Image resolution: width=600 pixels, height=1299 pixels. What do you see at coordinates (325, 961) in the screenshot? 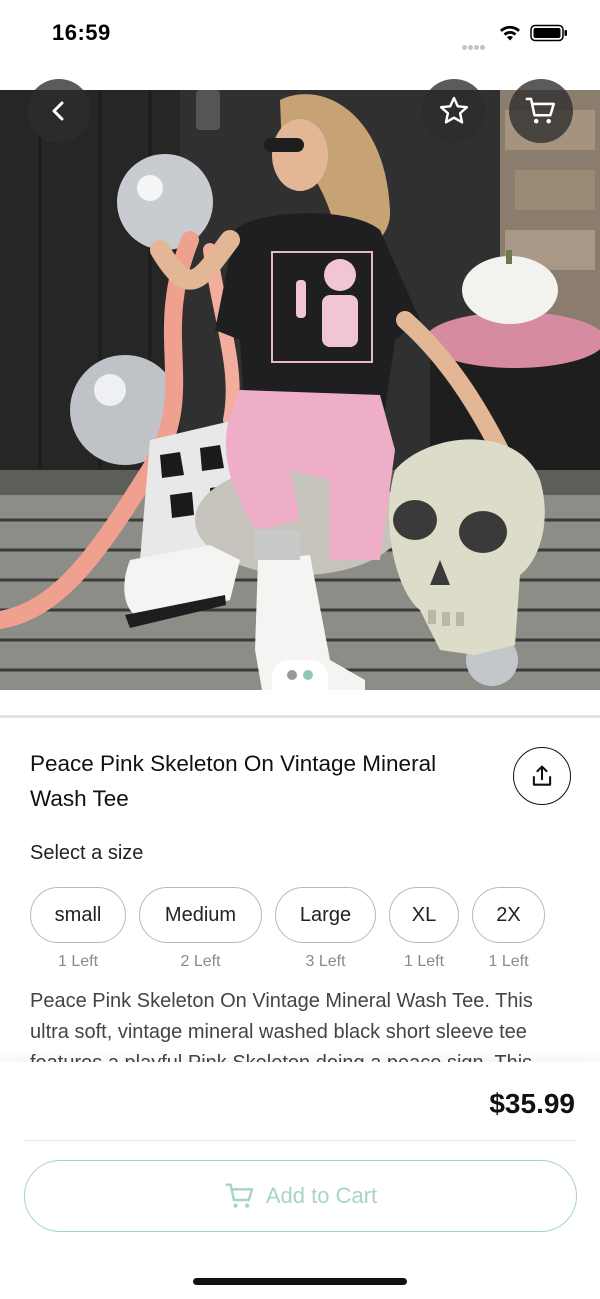
I see `stock-count: 3 Left` at bounding box center [325, 961].